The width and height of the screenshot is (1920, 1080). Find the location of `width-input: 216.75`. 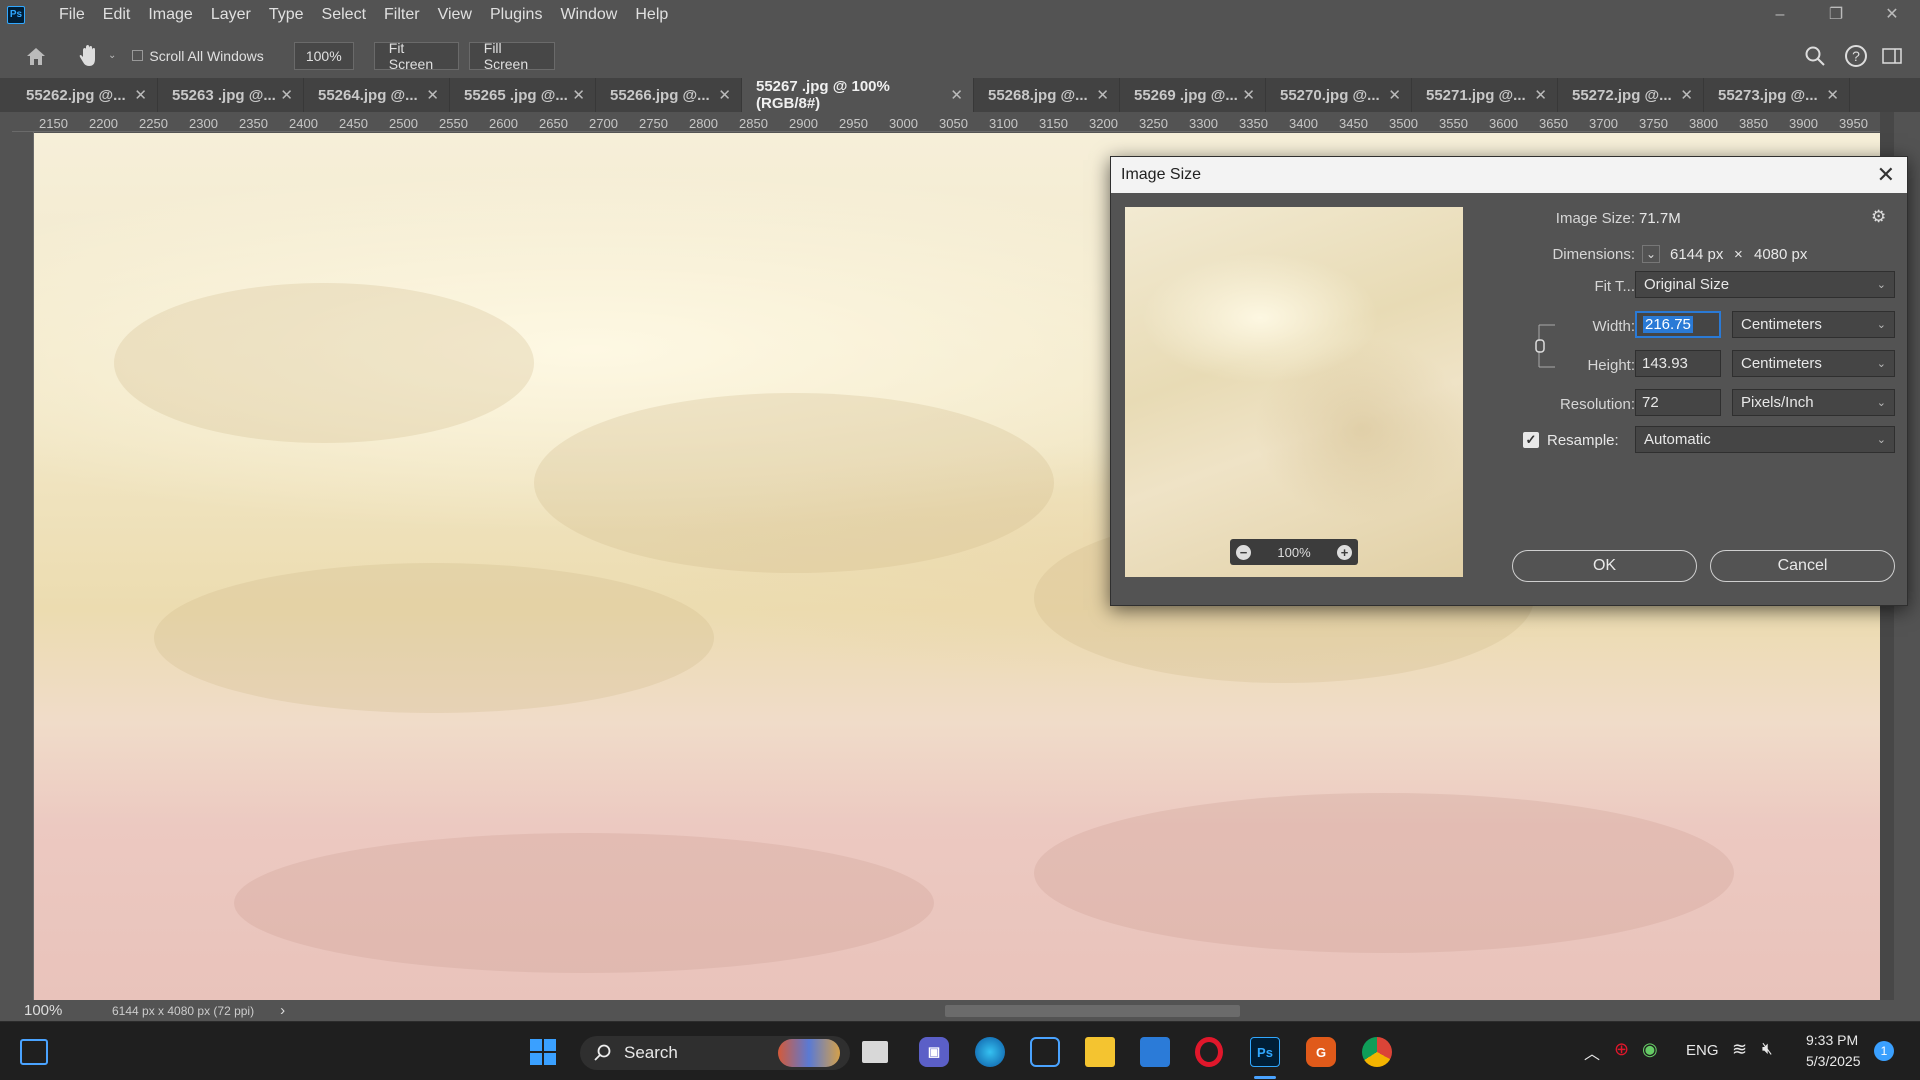

width-input: 216.75 is located at coordinates (1678, 324).